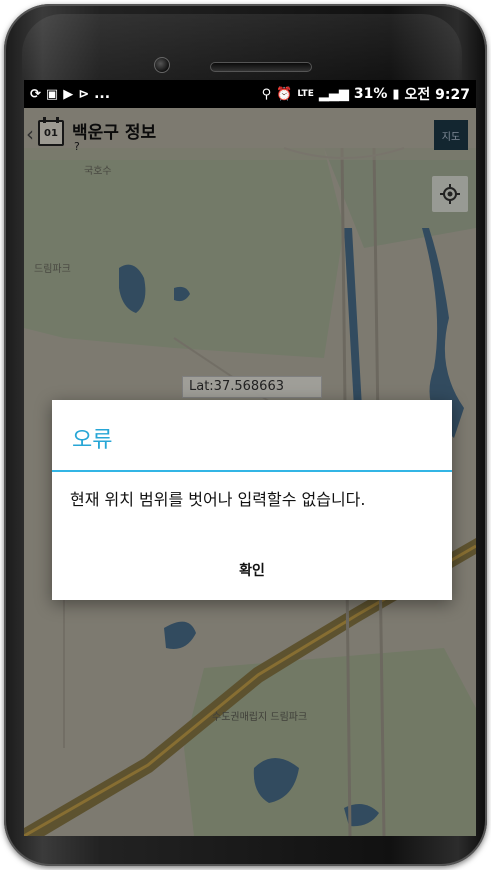 The width and height of the screenshot is (491, 870). Describe the element at coordinates (250, 94) in the screenshot. I see `status-bar: ⟳ ▣ ▶ ⊳ ... ⚲ ⏰ LTE ▂▄▆ 31% ▮ 오전 9:27` at that location.